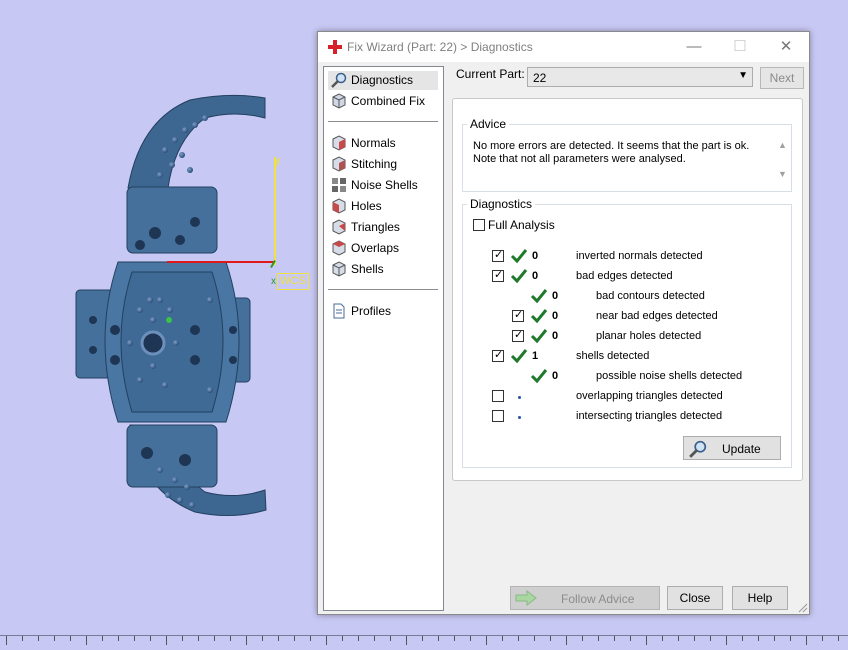 Image resolution: width=848 pixels, height=650 pixels. Describe the element at coordinates (383, 227) in the screenshot. I see `nav-item-triangles: Triangles` at that location.